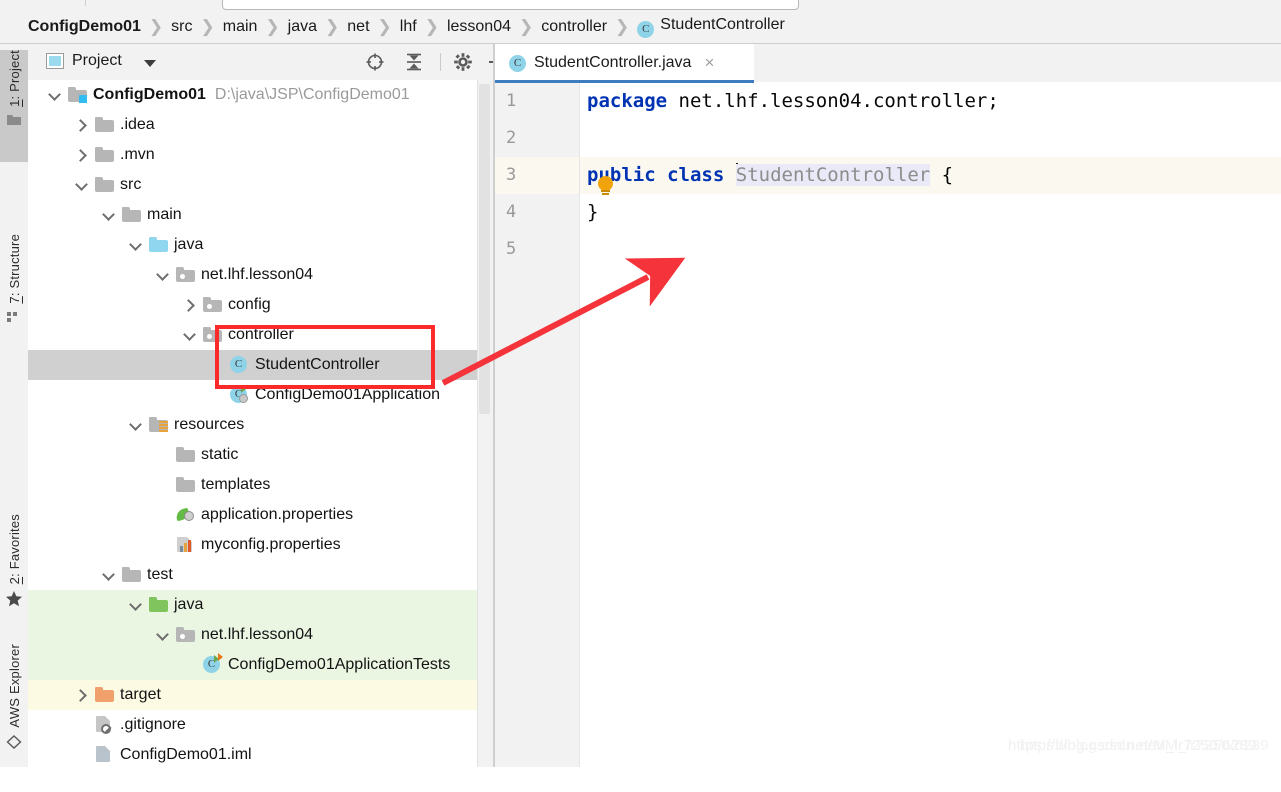 This screenshot has height=792, width=1281. What do you see at coordinates (709, 63) in the screenshot?
I see `close-icon: ×` at bounding box center [709, 63].